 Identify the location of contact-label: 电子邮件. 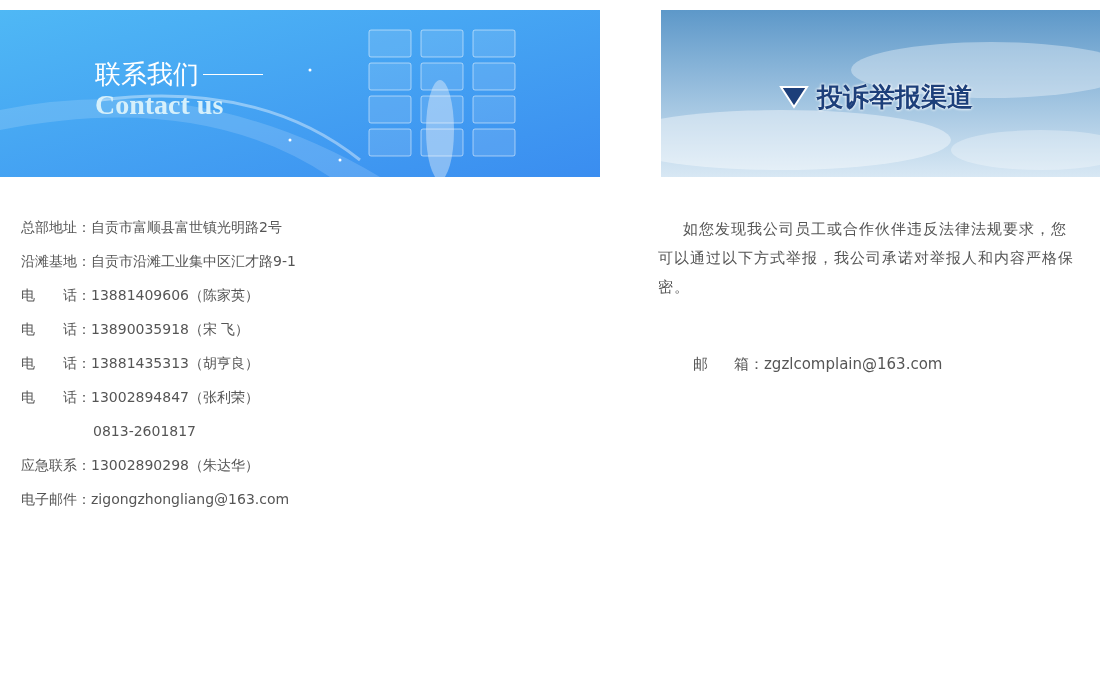
(49, 499).